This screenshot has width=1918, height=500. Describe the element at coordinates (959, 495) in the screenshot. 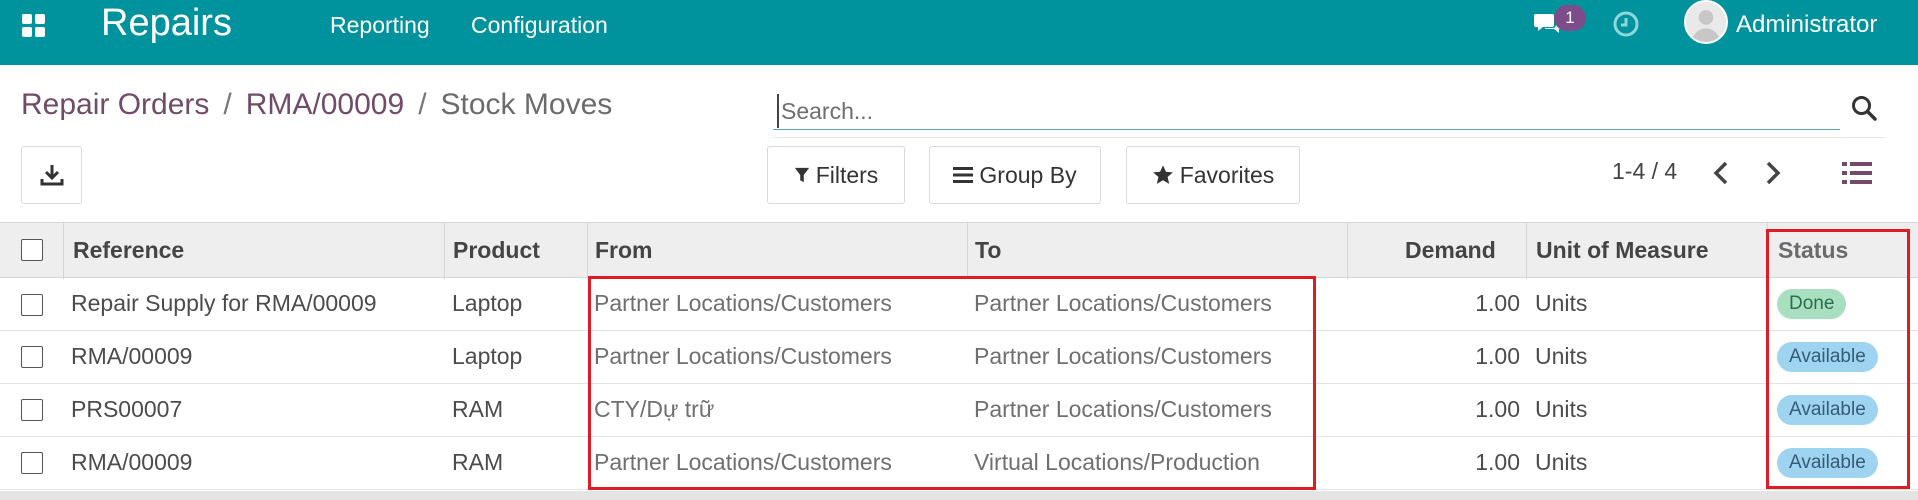

I see `horizontal-scrollbar` at that location.